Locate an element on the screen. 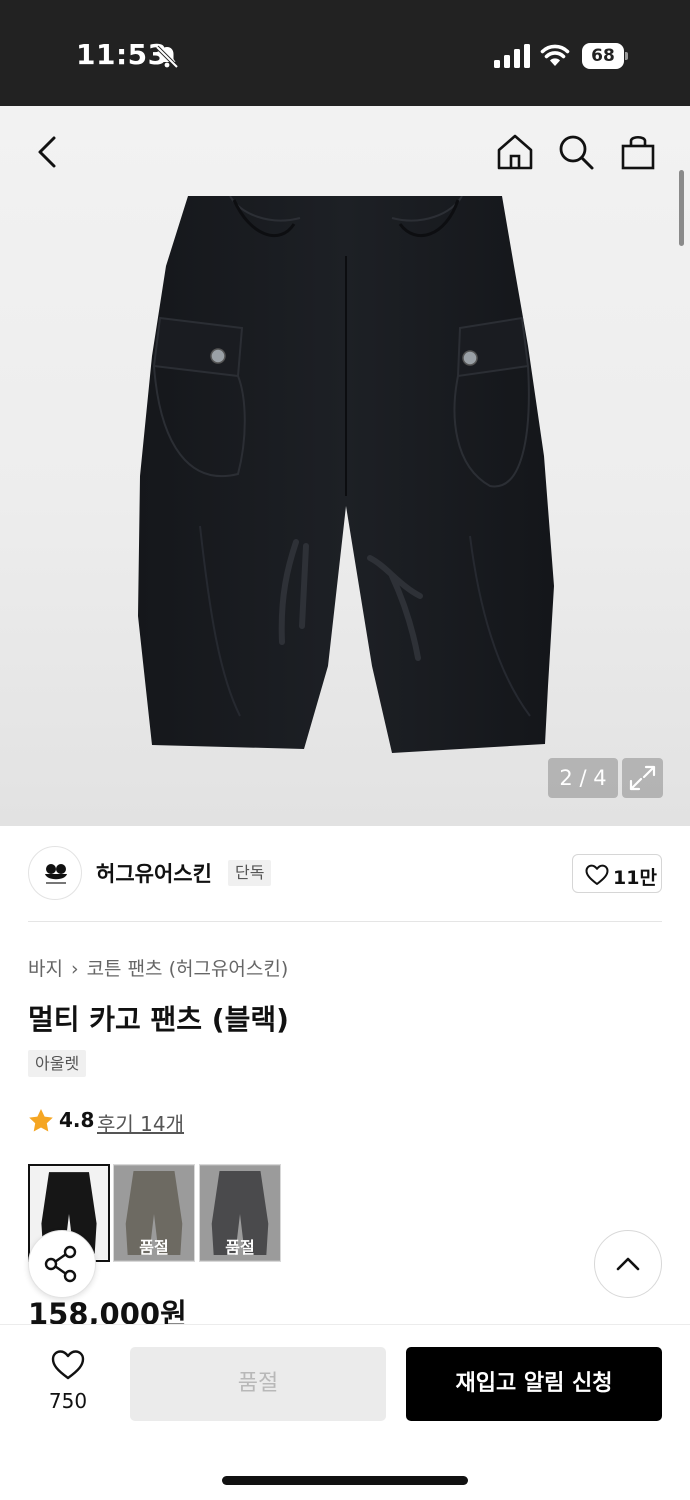 The image size is (690, 1500). home-icon is located at coordinates (515, 152).